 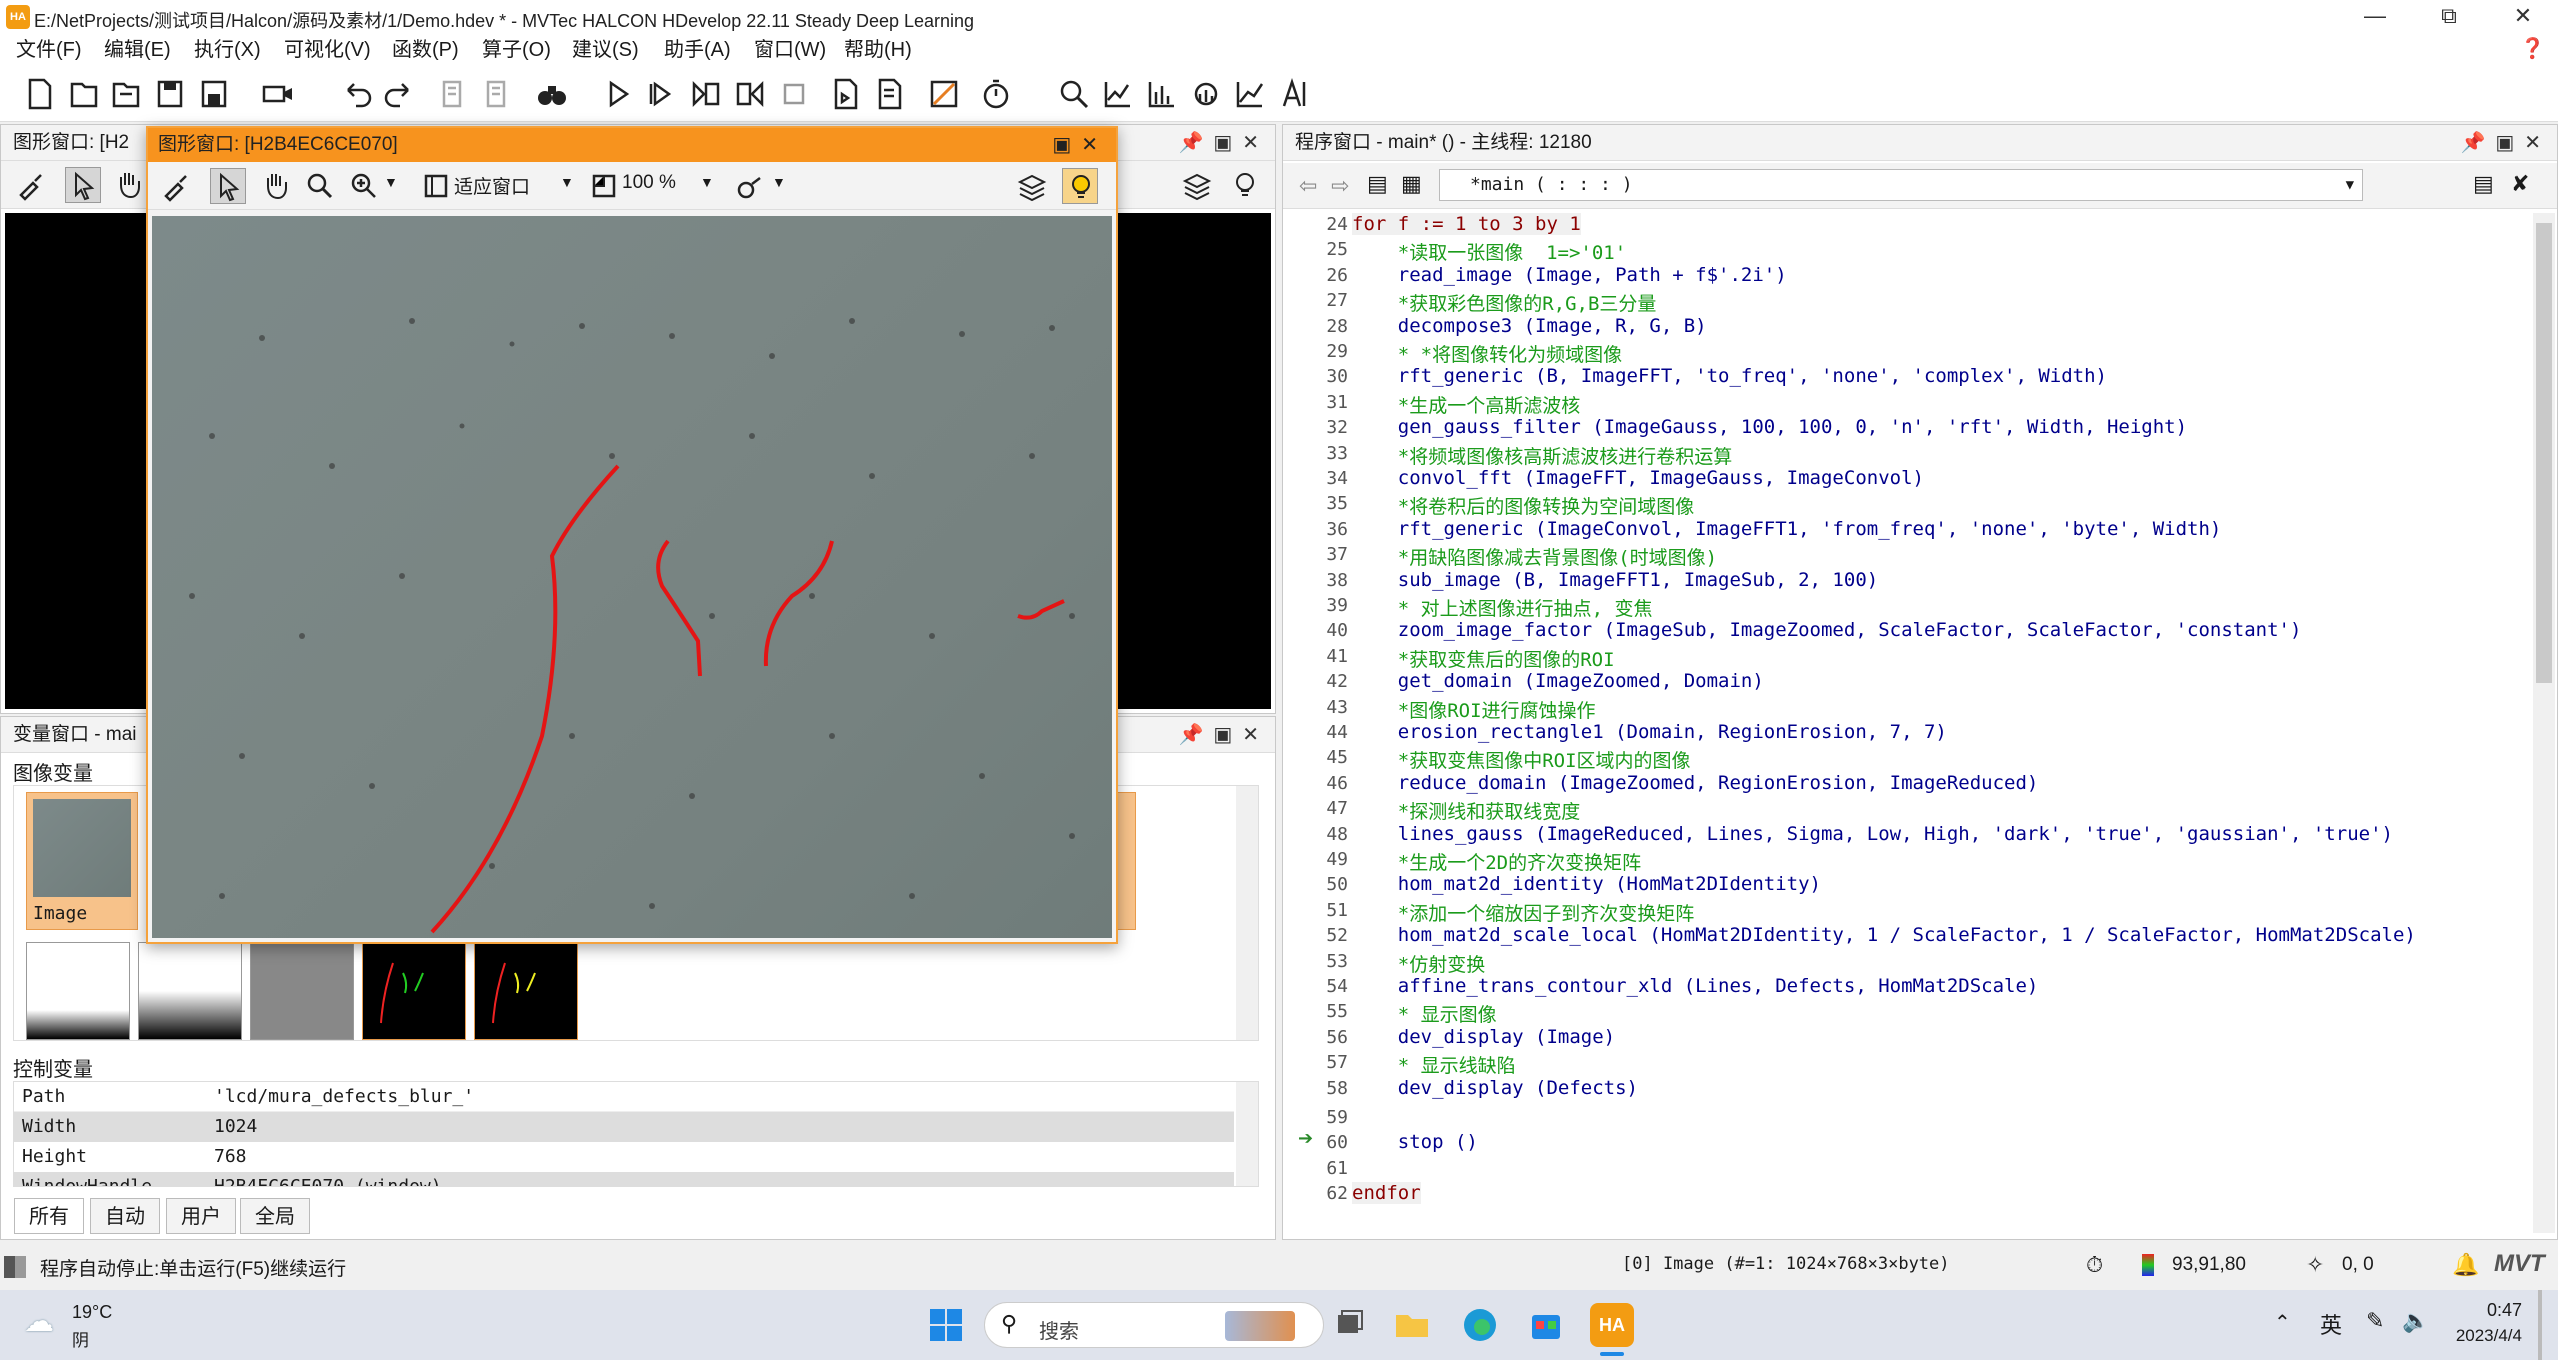 I want to click on code-line: hom_mat2d_identity (HomMat2DIdentity), so click(x=1586, y=884).